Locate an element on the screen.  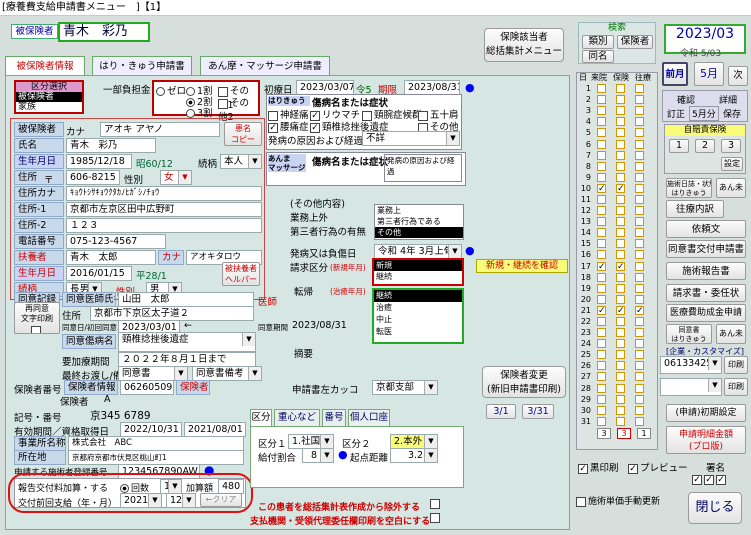
hokensha-menu-button: 保険該当者 総括集計メニュー is located at coordinates (524, 45).